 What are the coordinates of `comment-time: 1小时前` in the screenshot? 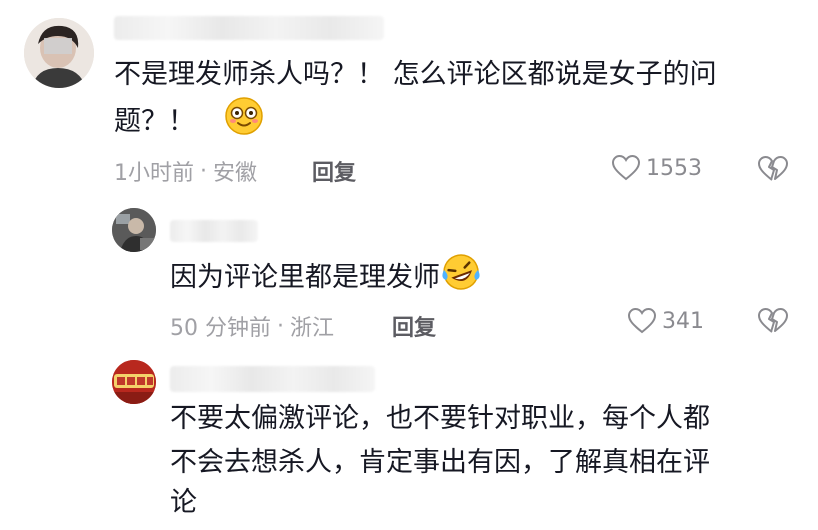 It's located at (154, 173).